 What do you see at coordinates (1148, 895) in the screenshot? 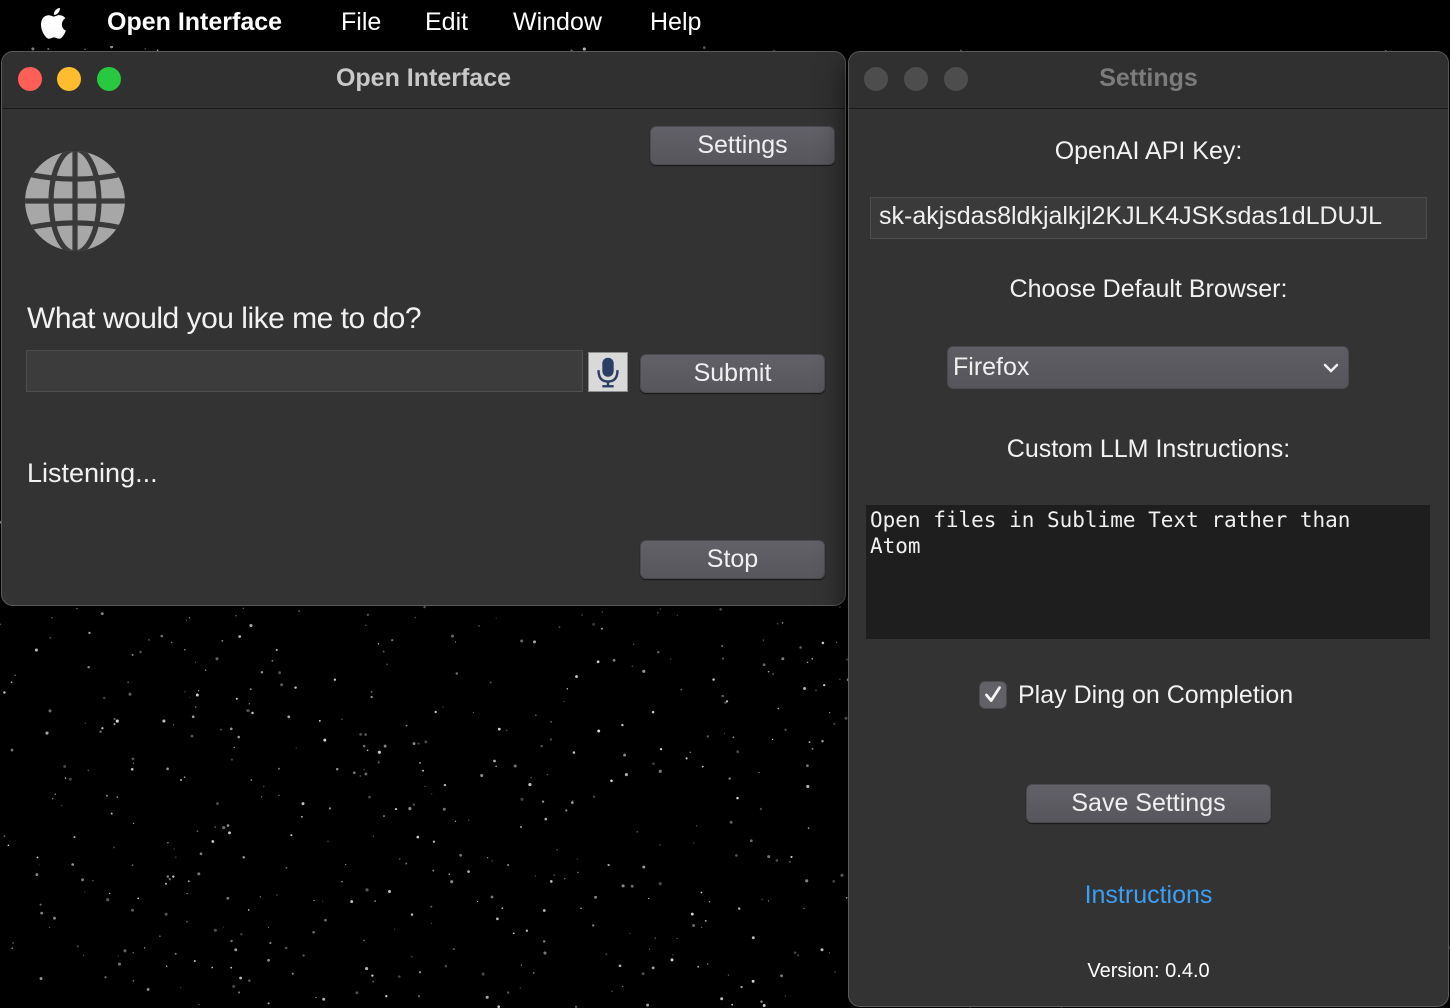
I see `instructions-link: Instructions` at bounding box center [1148, 895].